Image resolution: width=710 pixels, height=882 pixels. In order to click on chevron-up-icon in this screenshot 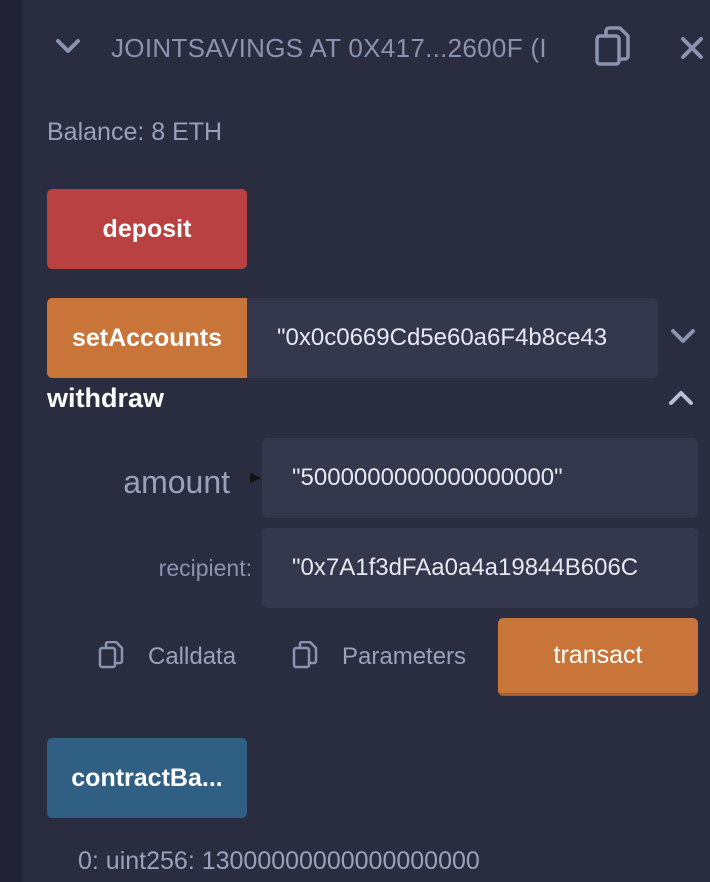, I will do `click(681, 398)`.